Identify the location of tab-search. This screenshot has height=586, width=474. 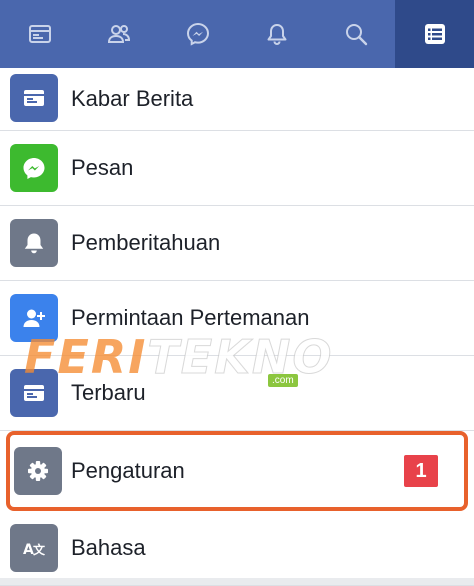
(355, 34).